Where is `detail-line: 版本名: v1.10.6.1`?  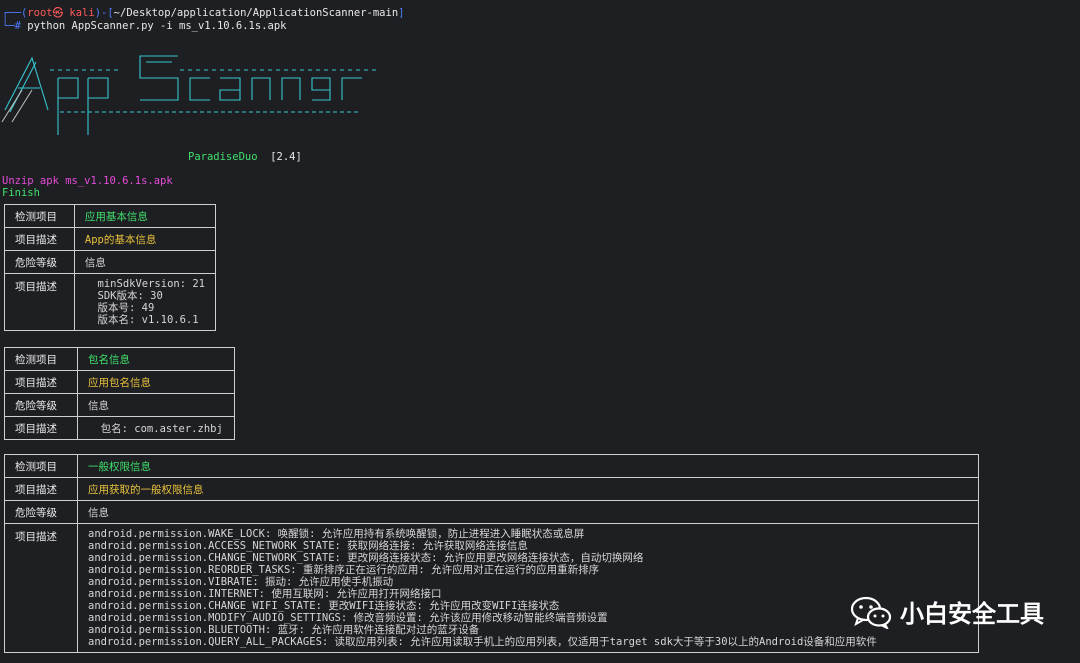 detail-line: 版本名: v1.10.6.1 is located at coordinates (141, 320).